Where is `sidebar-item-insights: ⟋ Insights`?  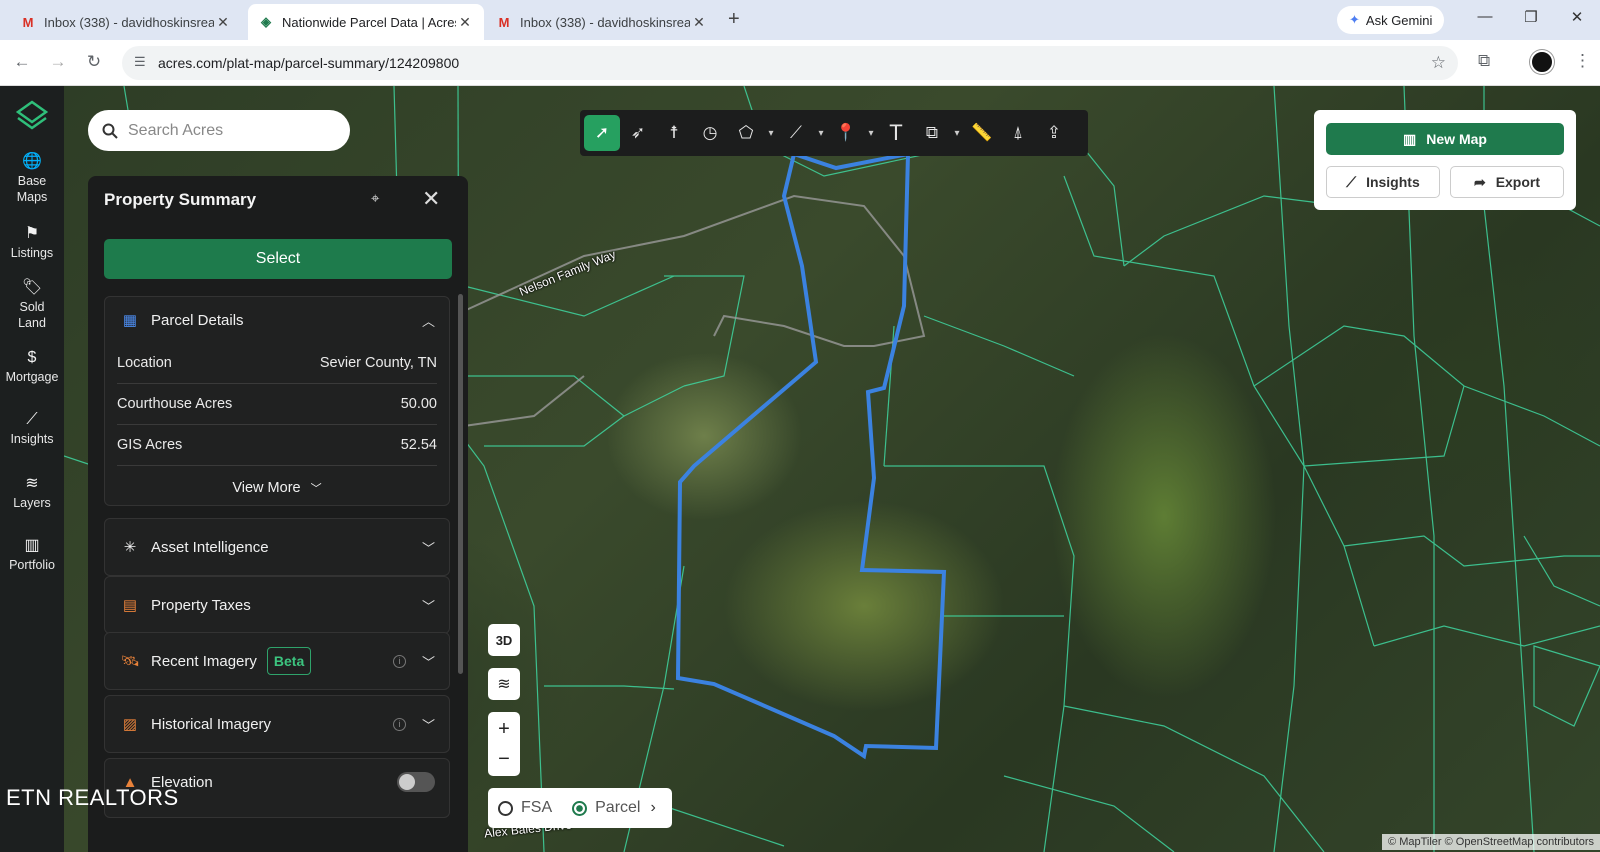 sidebar-item-insights: ⟋ Insights is located at coordinates (32, 429).